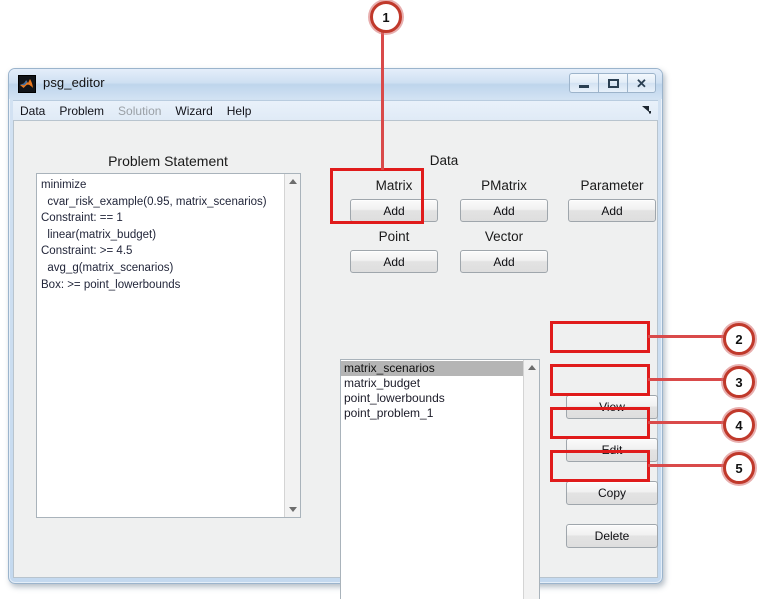 The image size is (766, 599). What do you see at coordinates (584, 86) in the screenshot?
I see `minimize-icon` at bounding box center [584, 86].